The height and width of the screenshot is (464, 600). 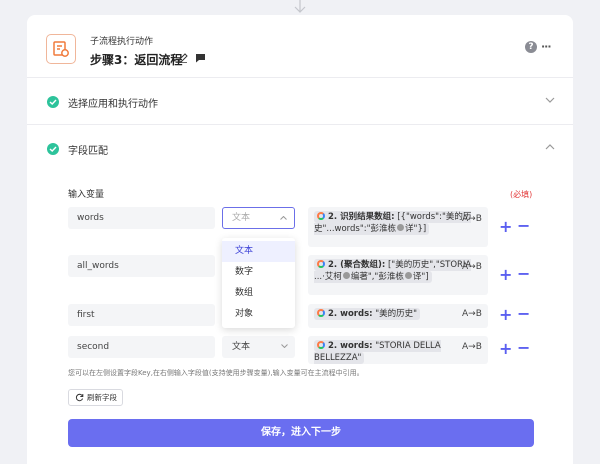 What do you see at coordinates (301, 433) in the screenshot?
I see `save-next-button: 保存，进入下一步` at bounding box center [301, 433].